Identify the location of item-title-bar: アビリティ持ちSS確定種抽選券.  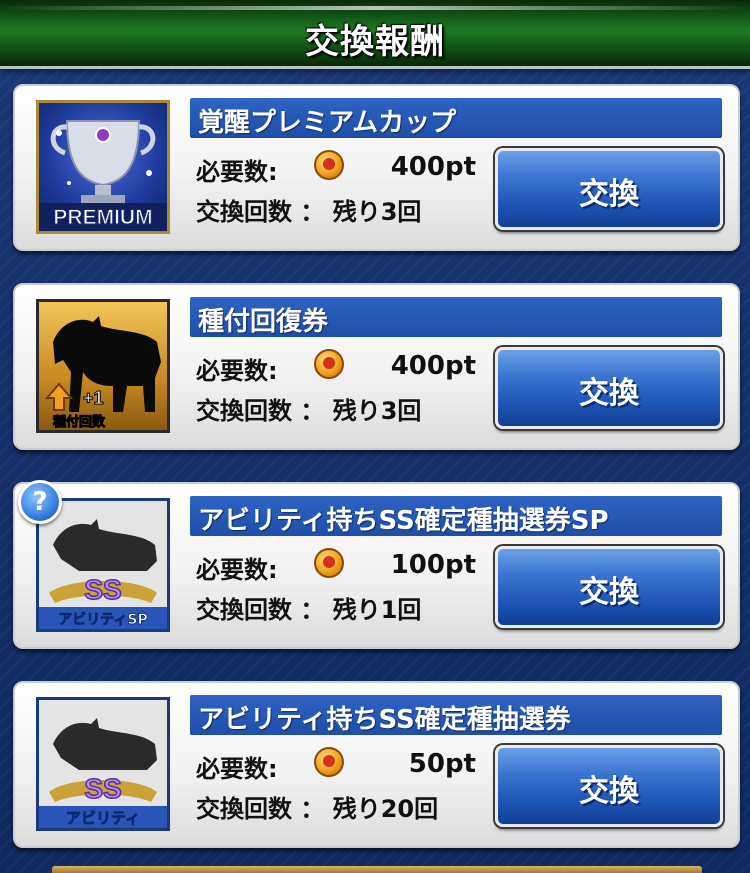
(456, 715).